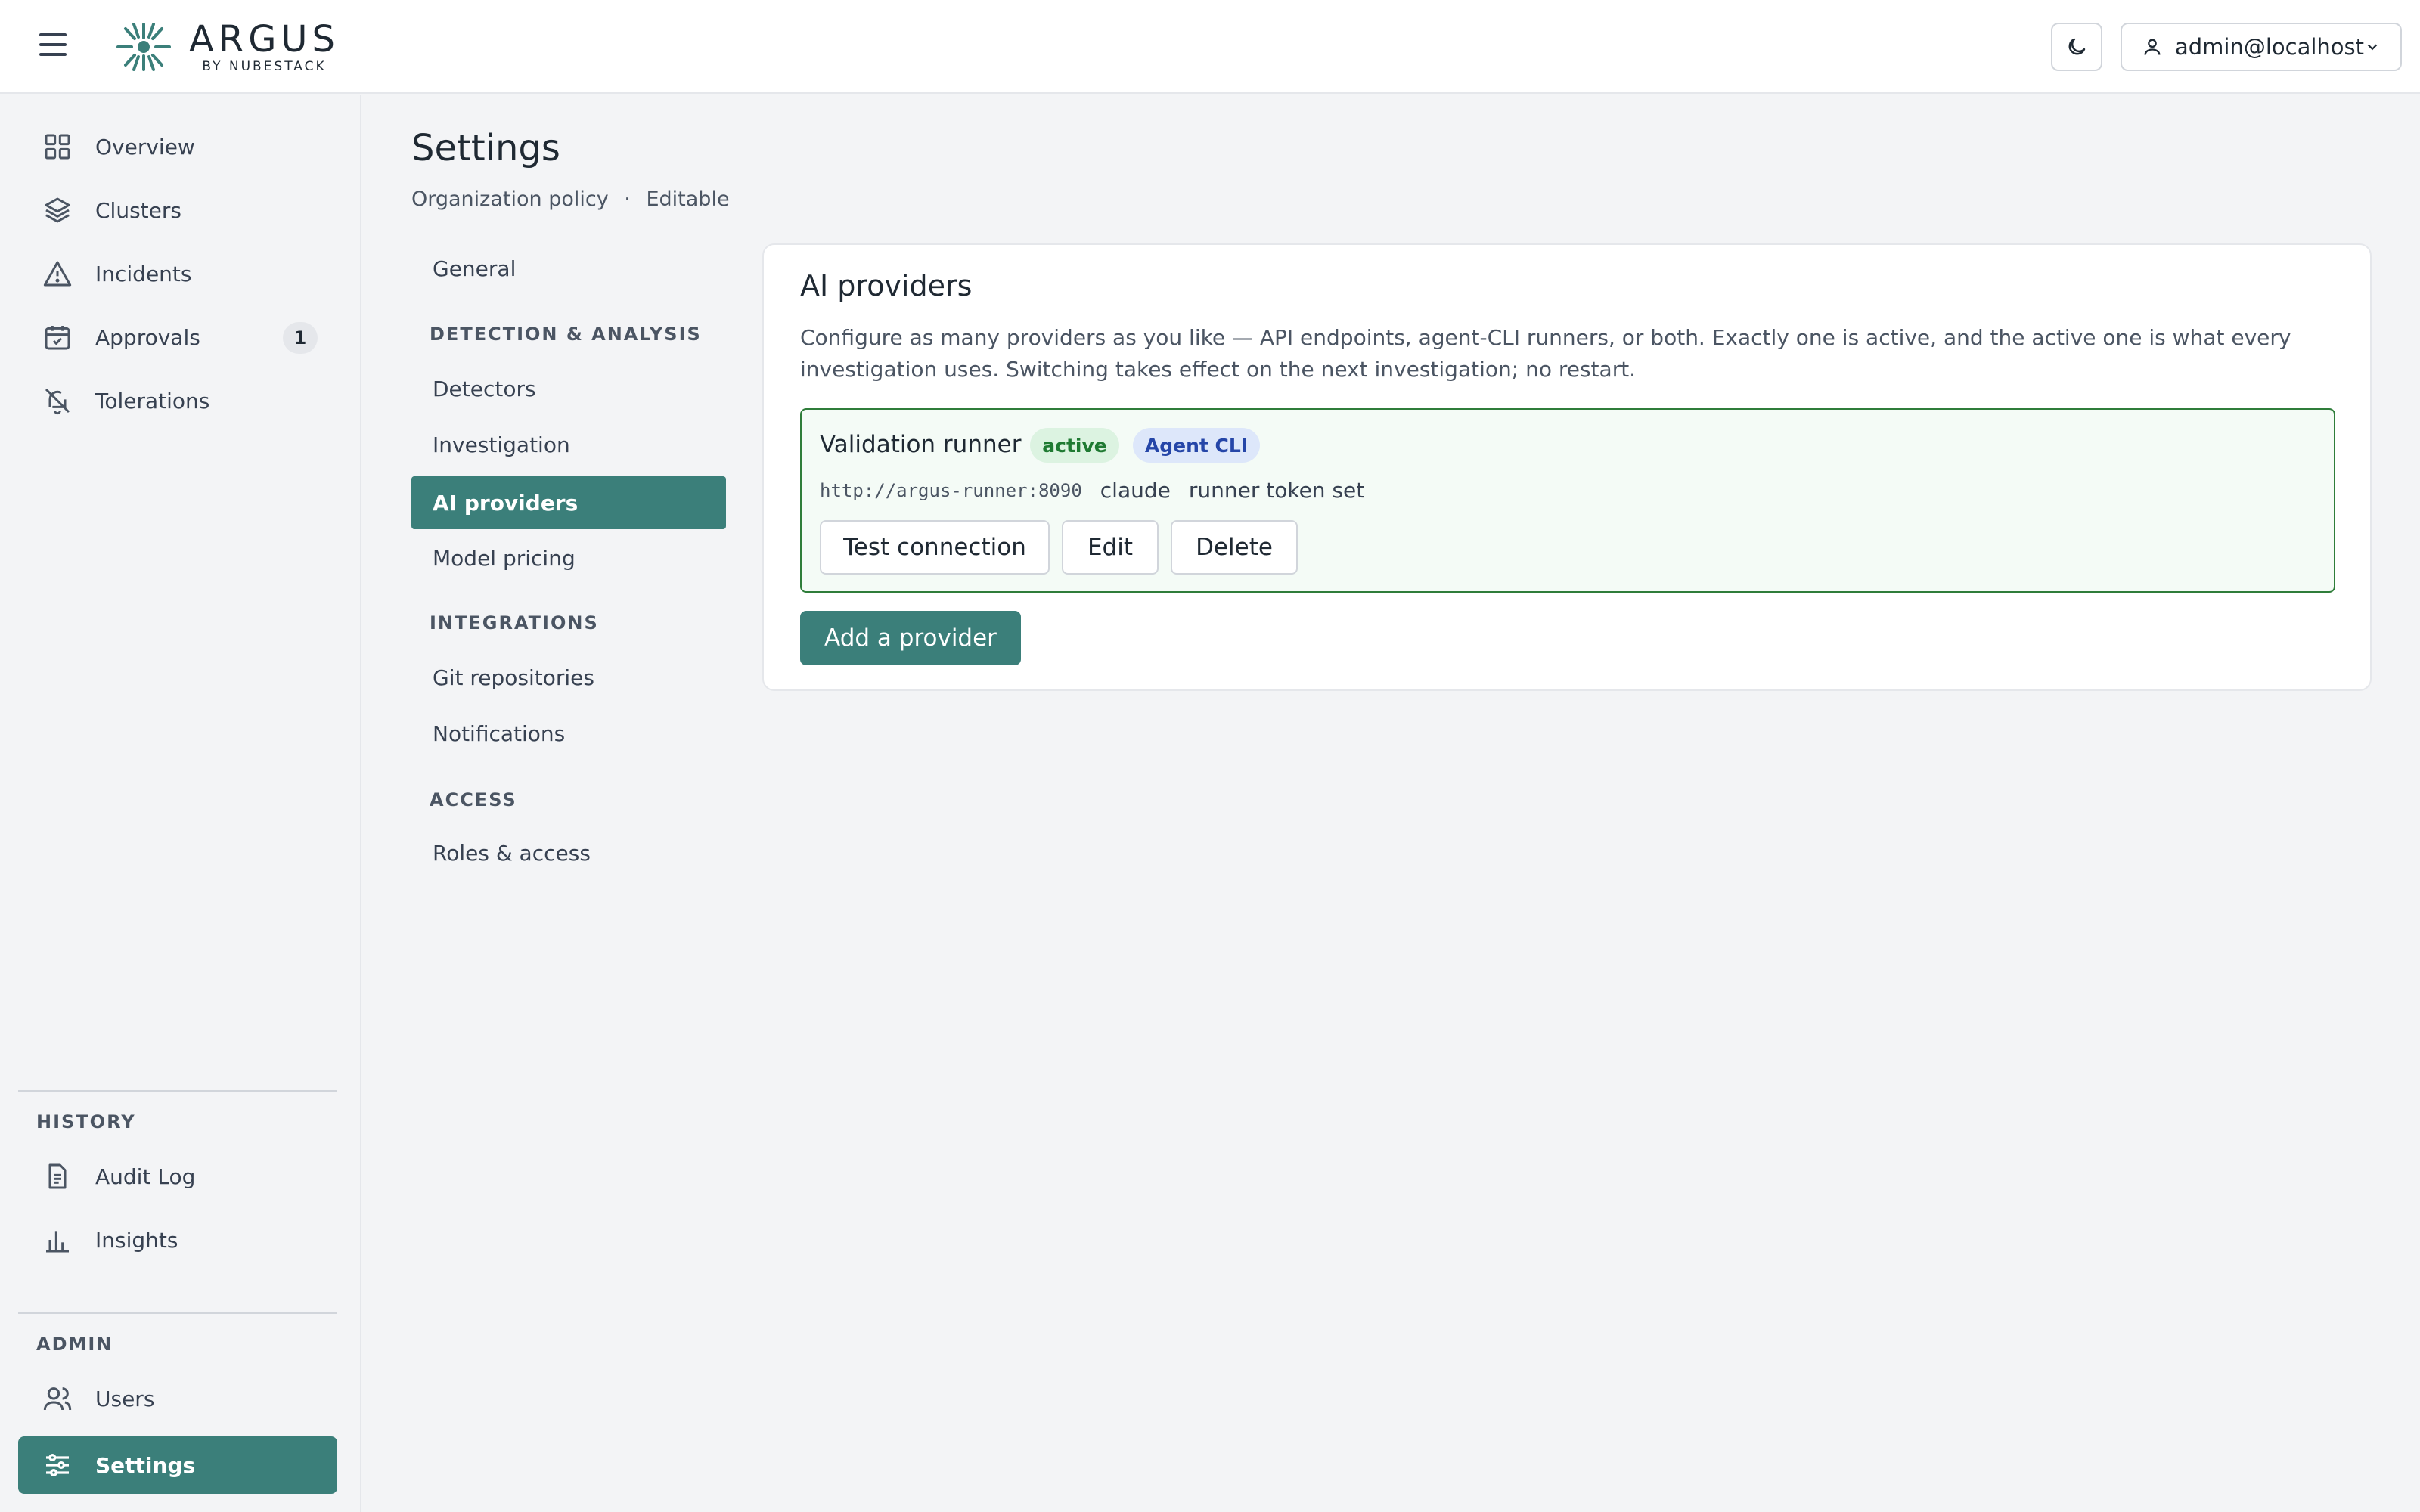 The image size is (2420, 1512). What do you see at coordinates (145, 1465) in the screenshot?
I see `sidebar-item-label: Settings` at bounding box center [145, 1465].